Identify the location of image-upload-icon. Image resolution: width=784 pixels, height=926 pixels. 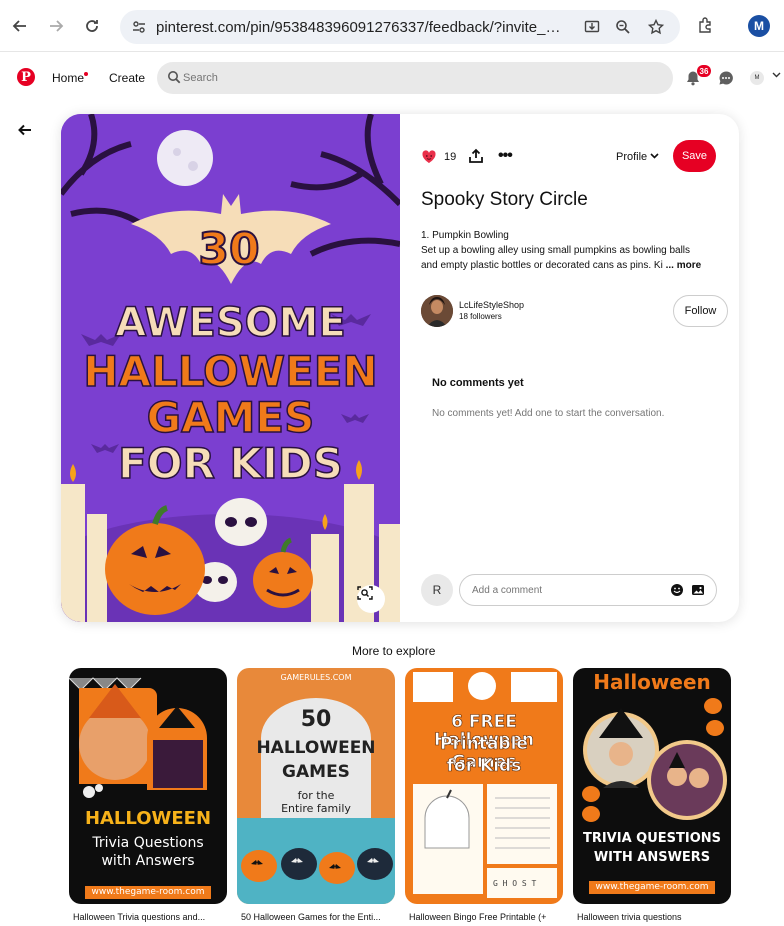
(698, 590).